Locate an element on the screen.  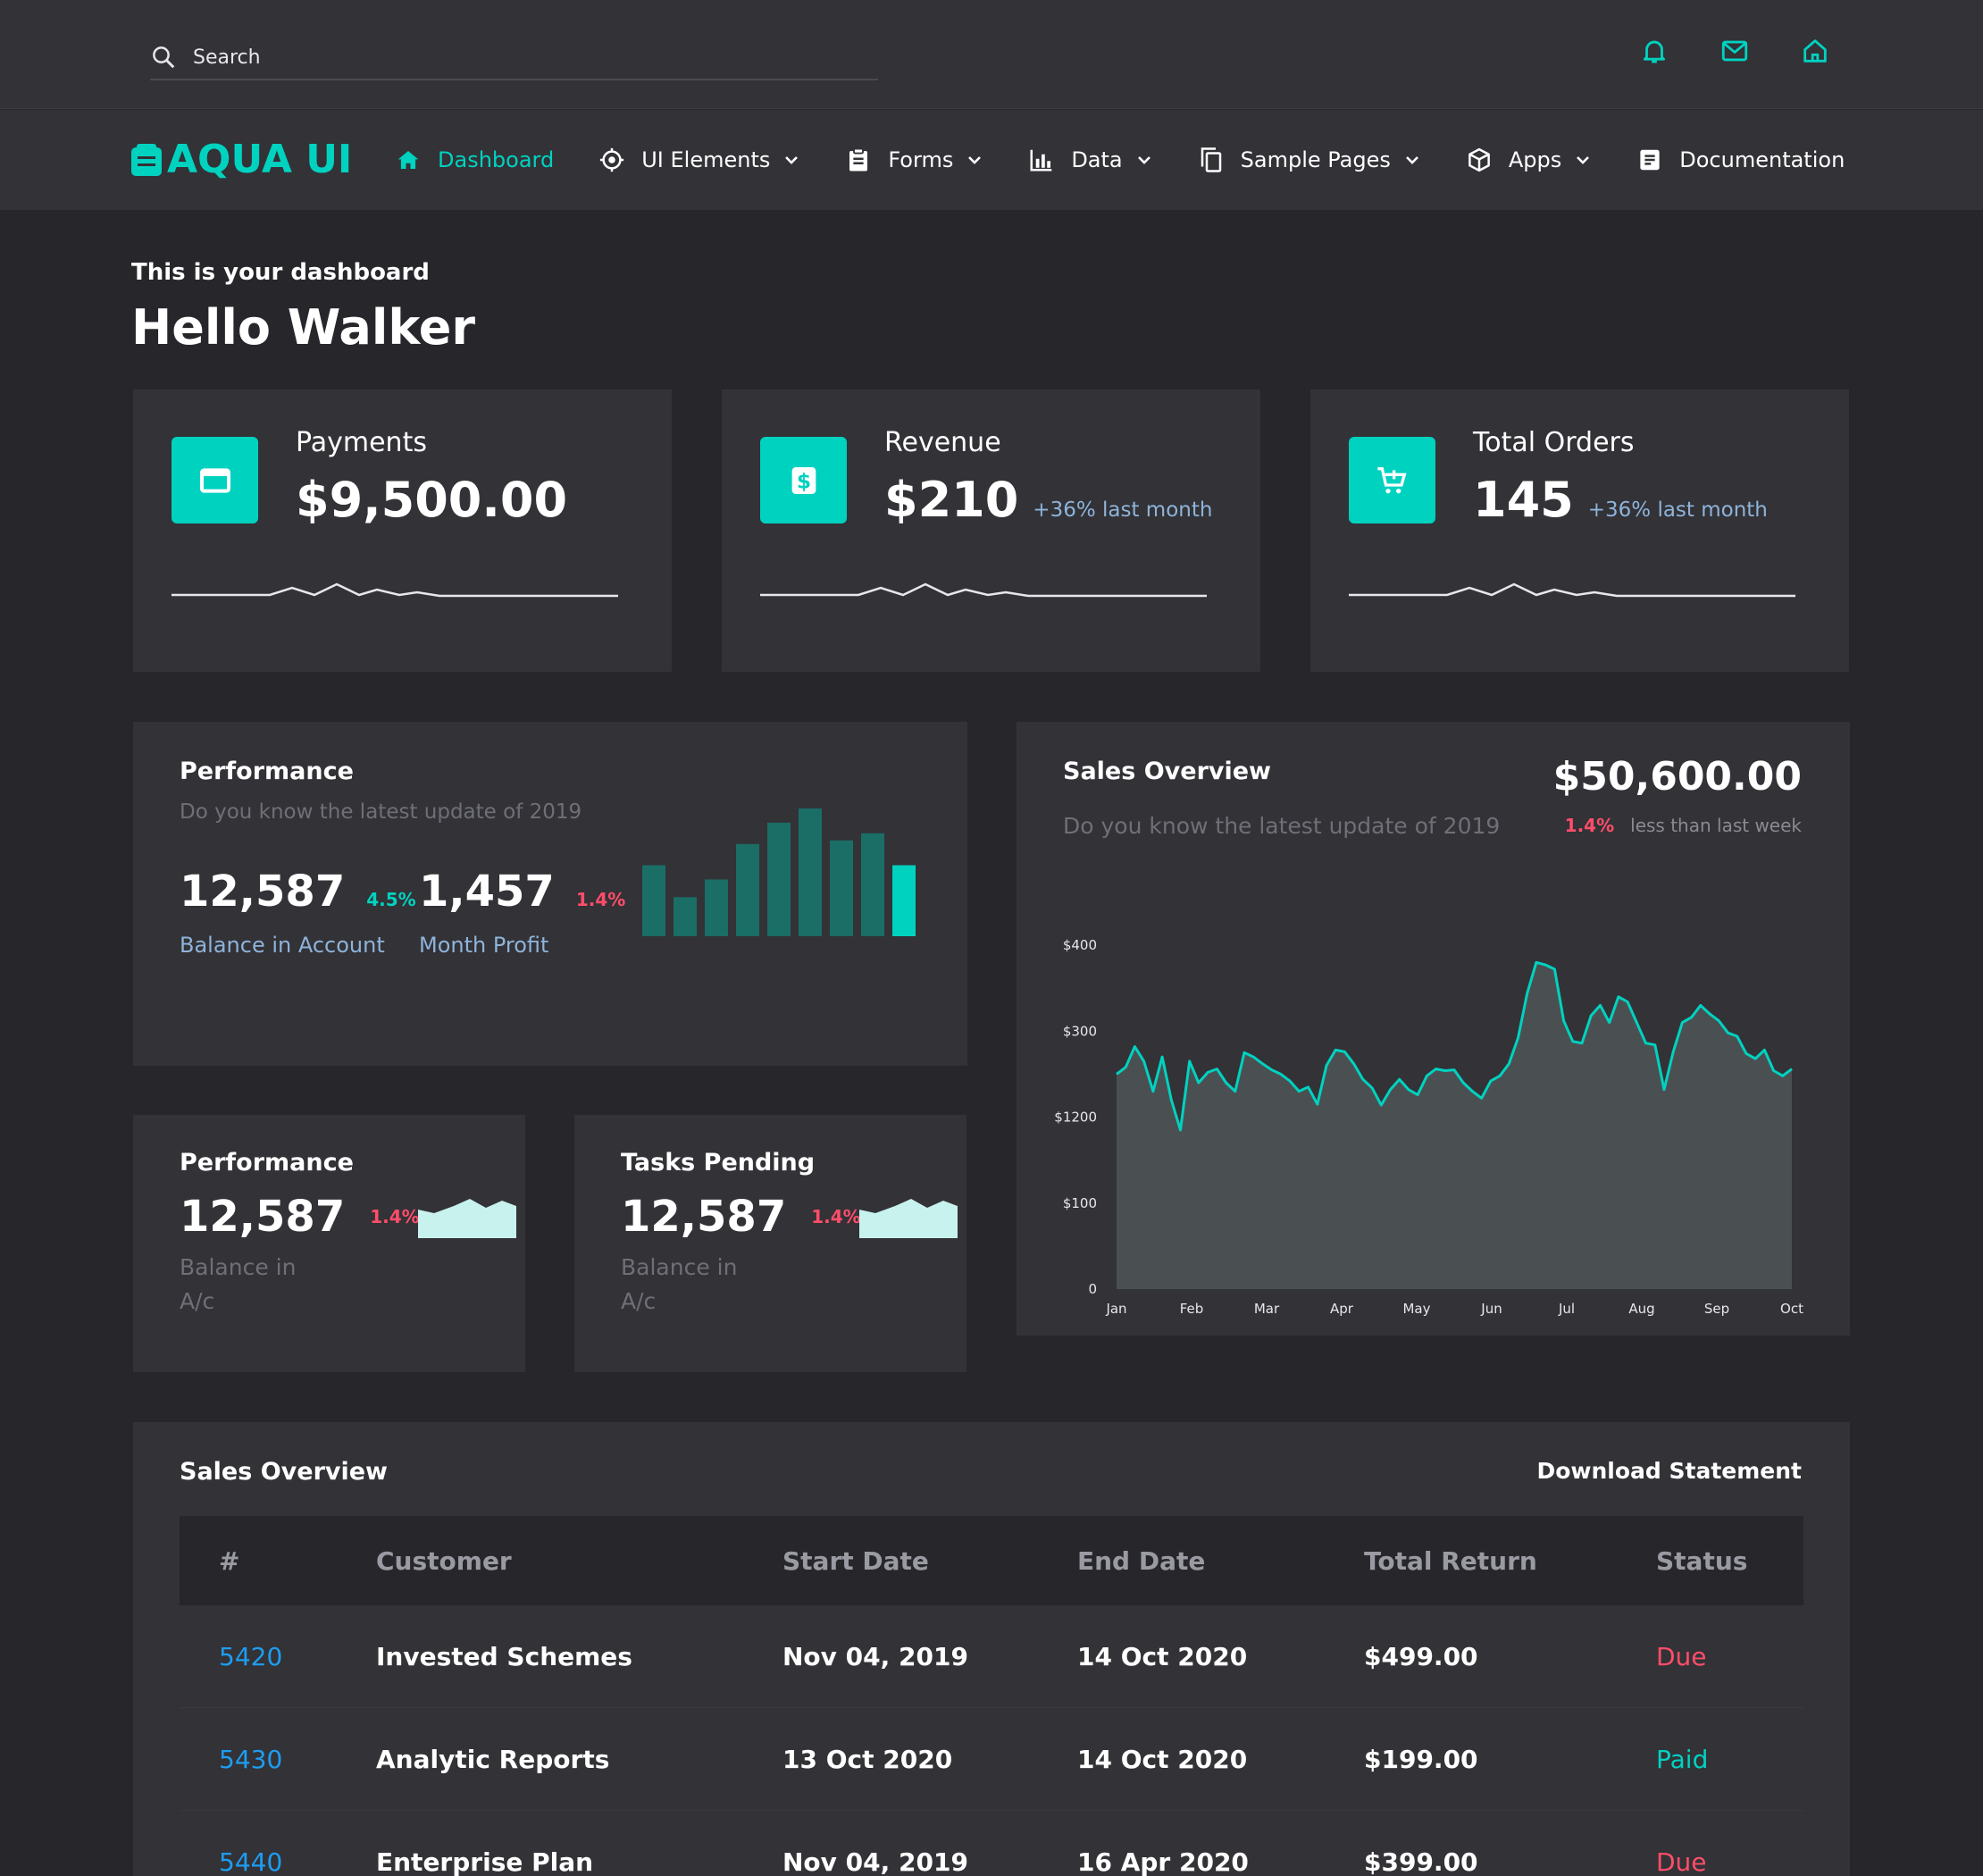
stat-delta: +36% last month is located at coordinates (1123, 510).